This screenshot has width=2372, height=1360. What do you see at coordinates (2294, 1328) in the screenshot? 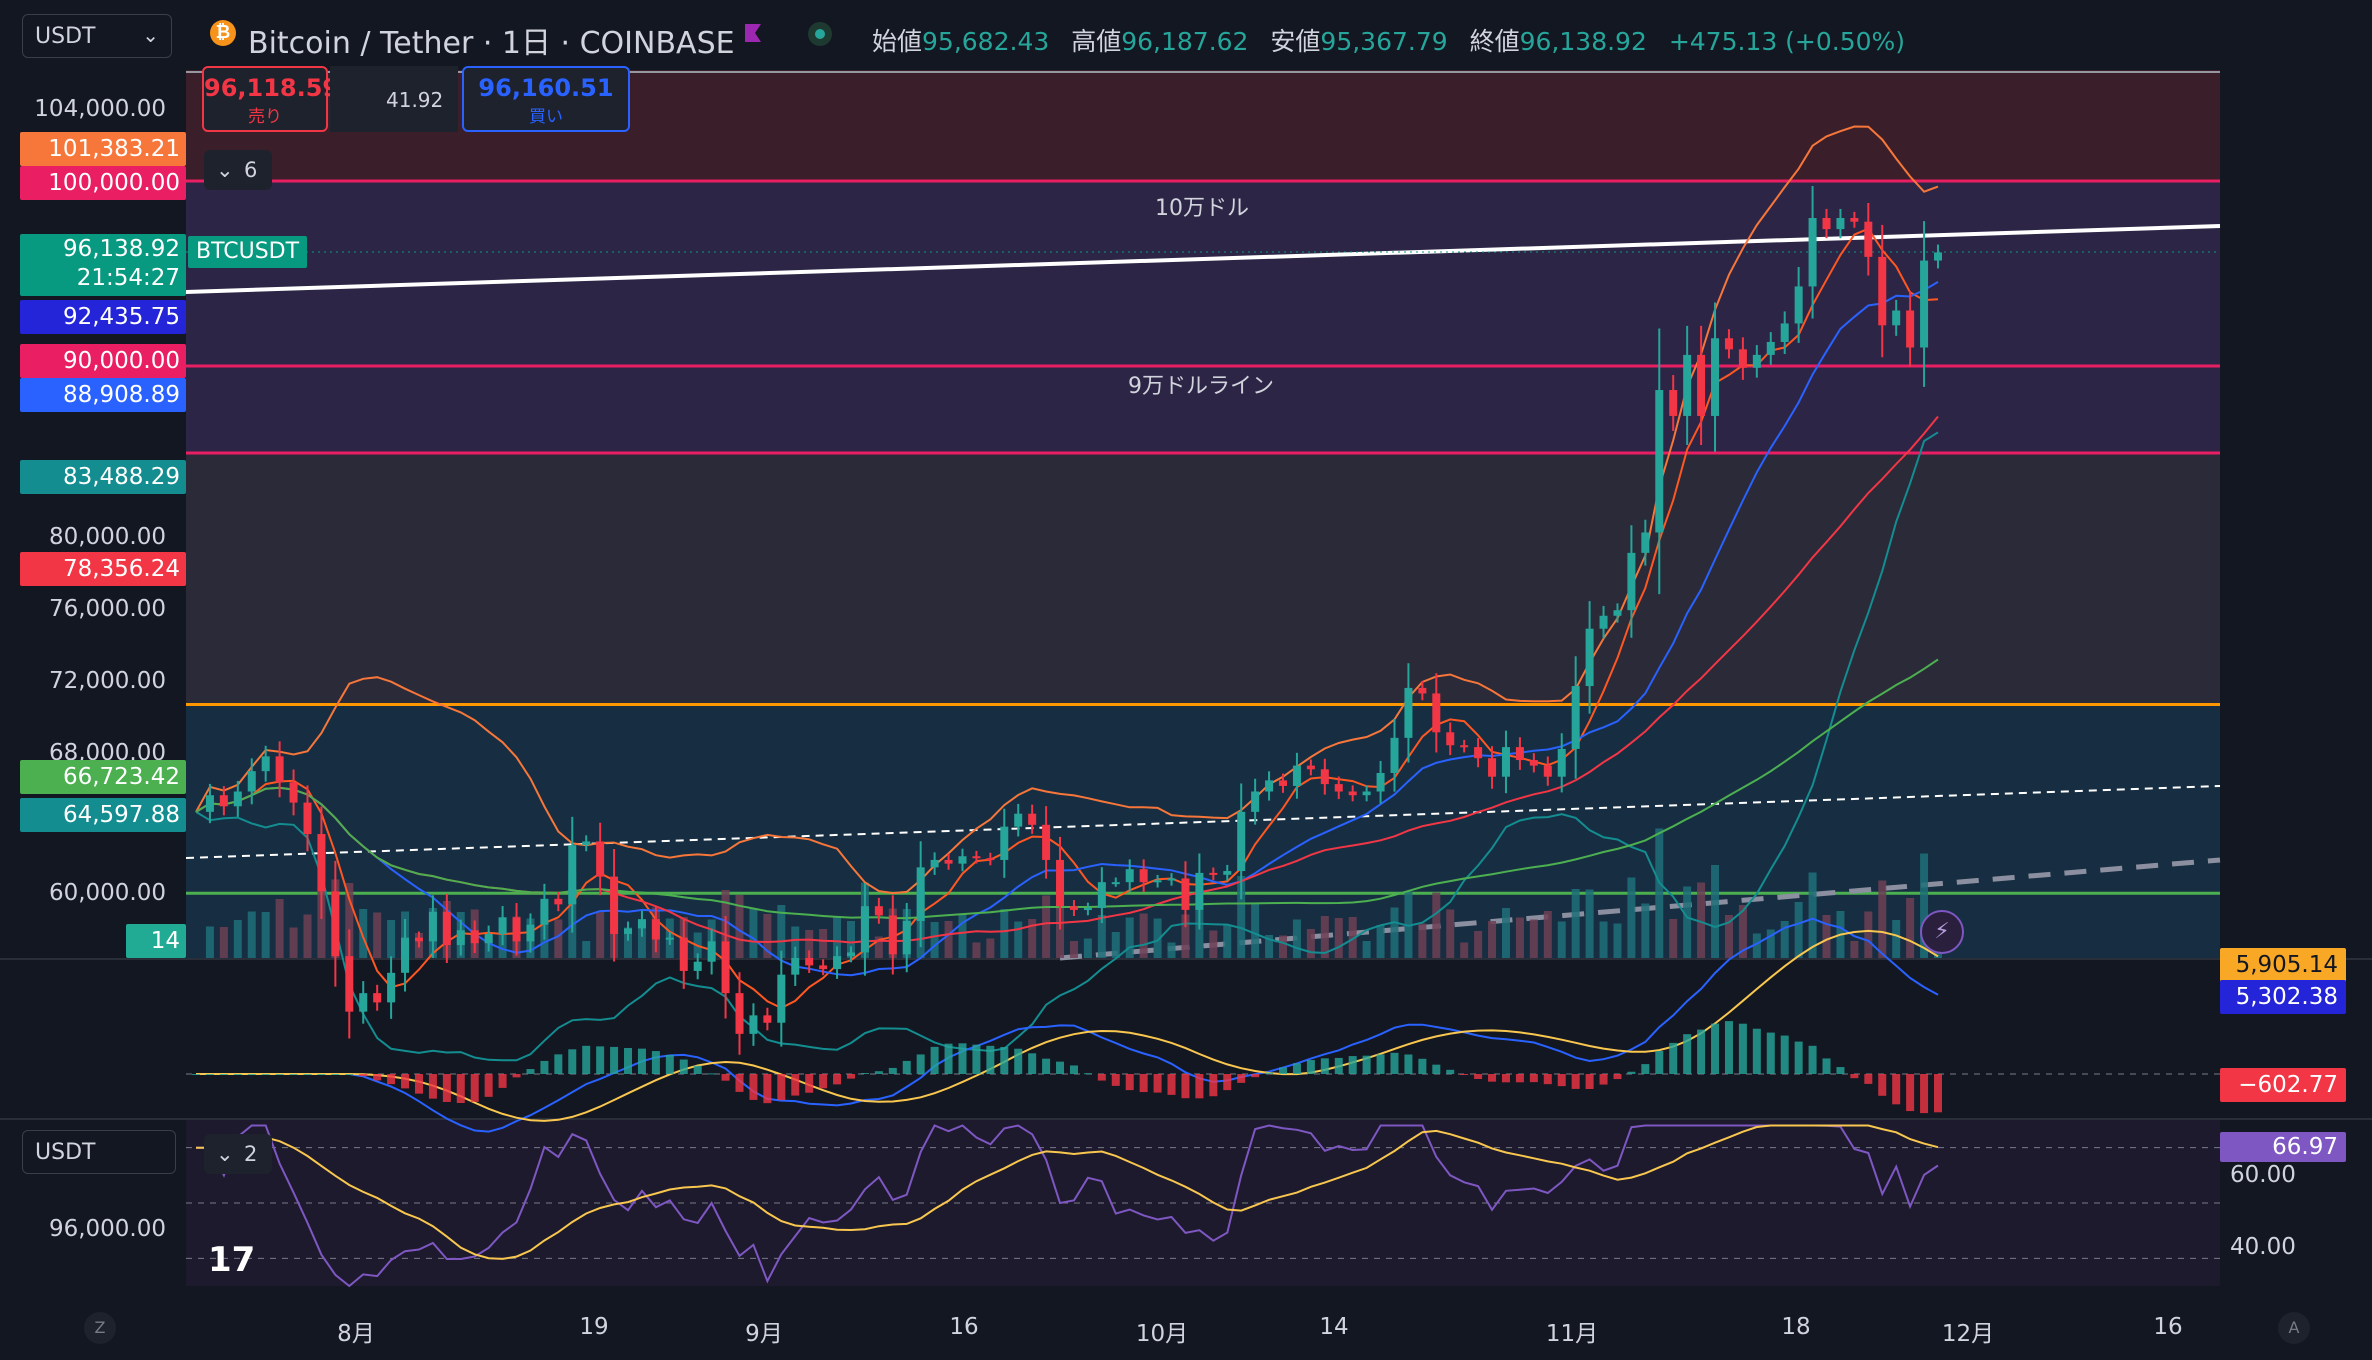
I see `auto-scale-button: A` at bounding box center [2294, 1328].